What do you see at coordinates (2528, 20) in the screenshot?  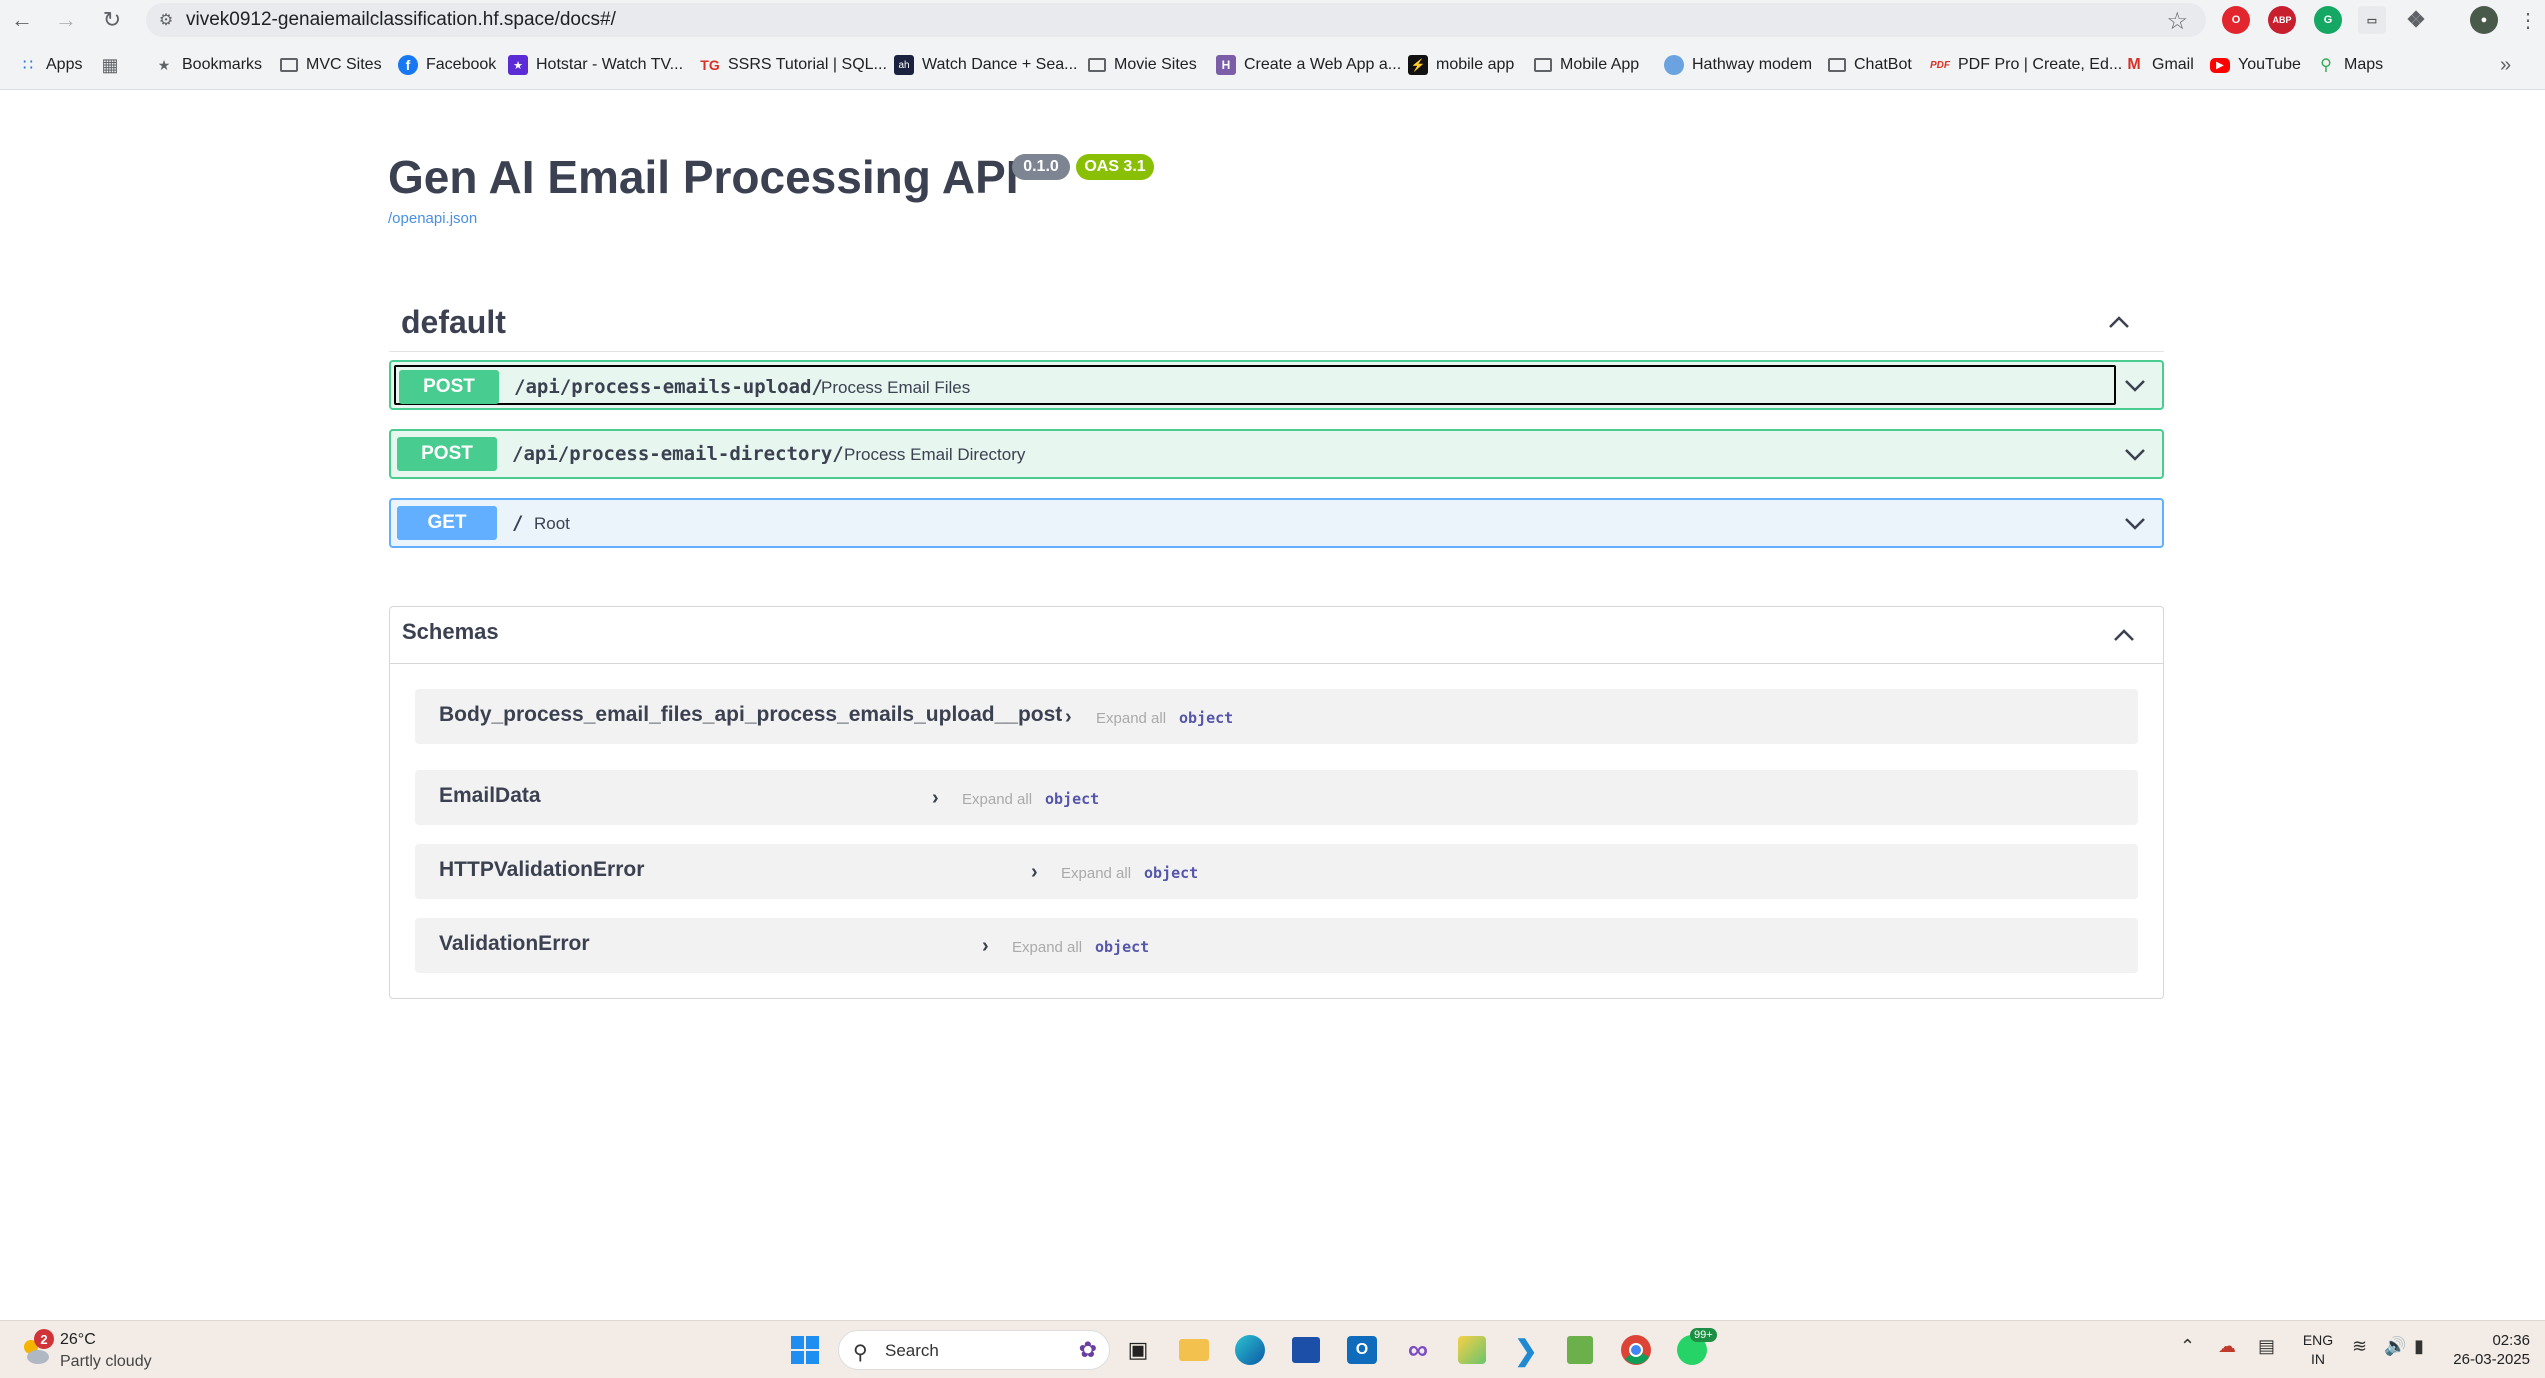 I see `browser-menu-icon: ⋮` at bounding box center [2528, 20].